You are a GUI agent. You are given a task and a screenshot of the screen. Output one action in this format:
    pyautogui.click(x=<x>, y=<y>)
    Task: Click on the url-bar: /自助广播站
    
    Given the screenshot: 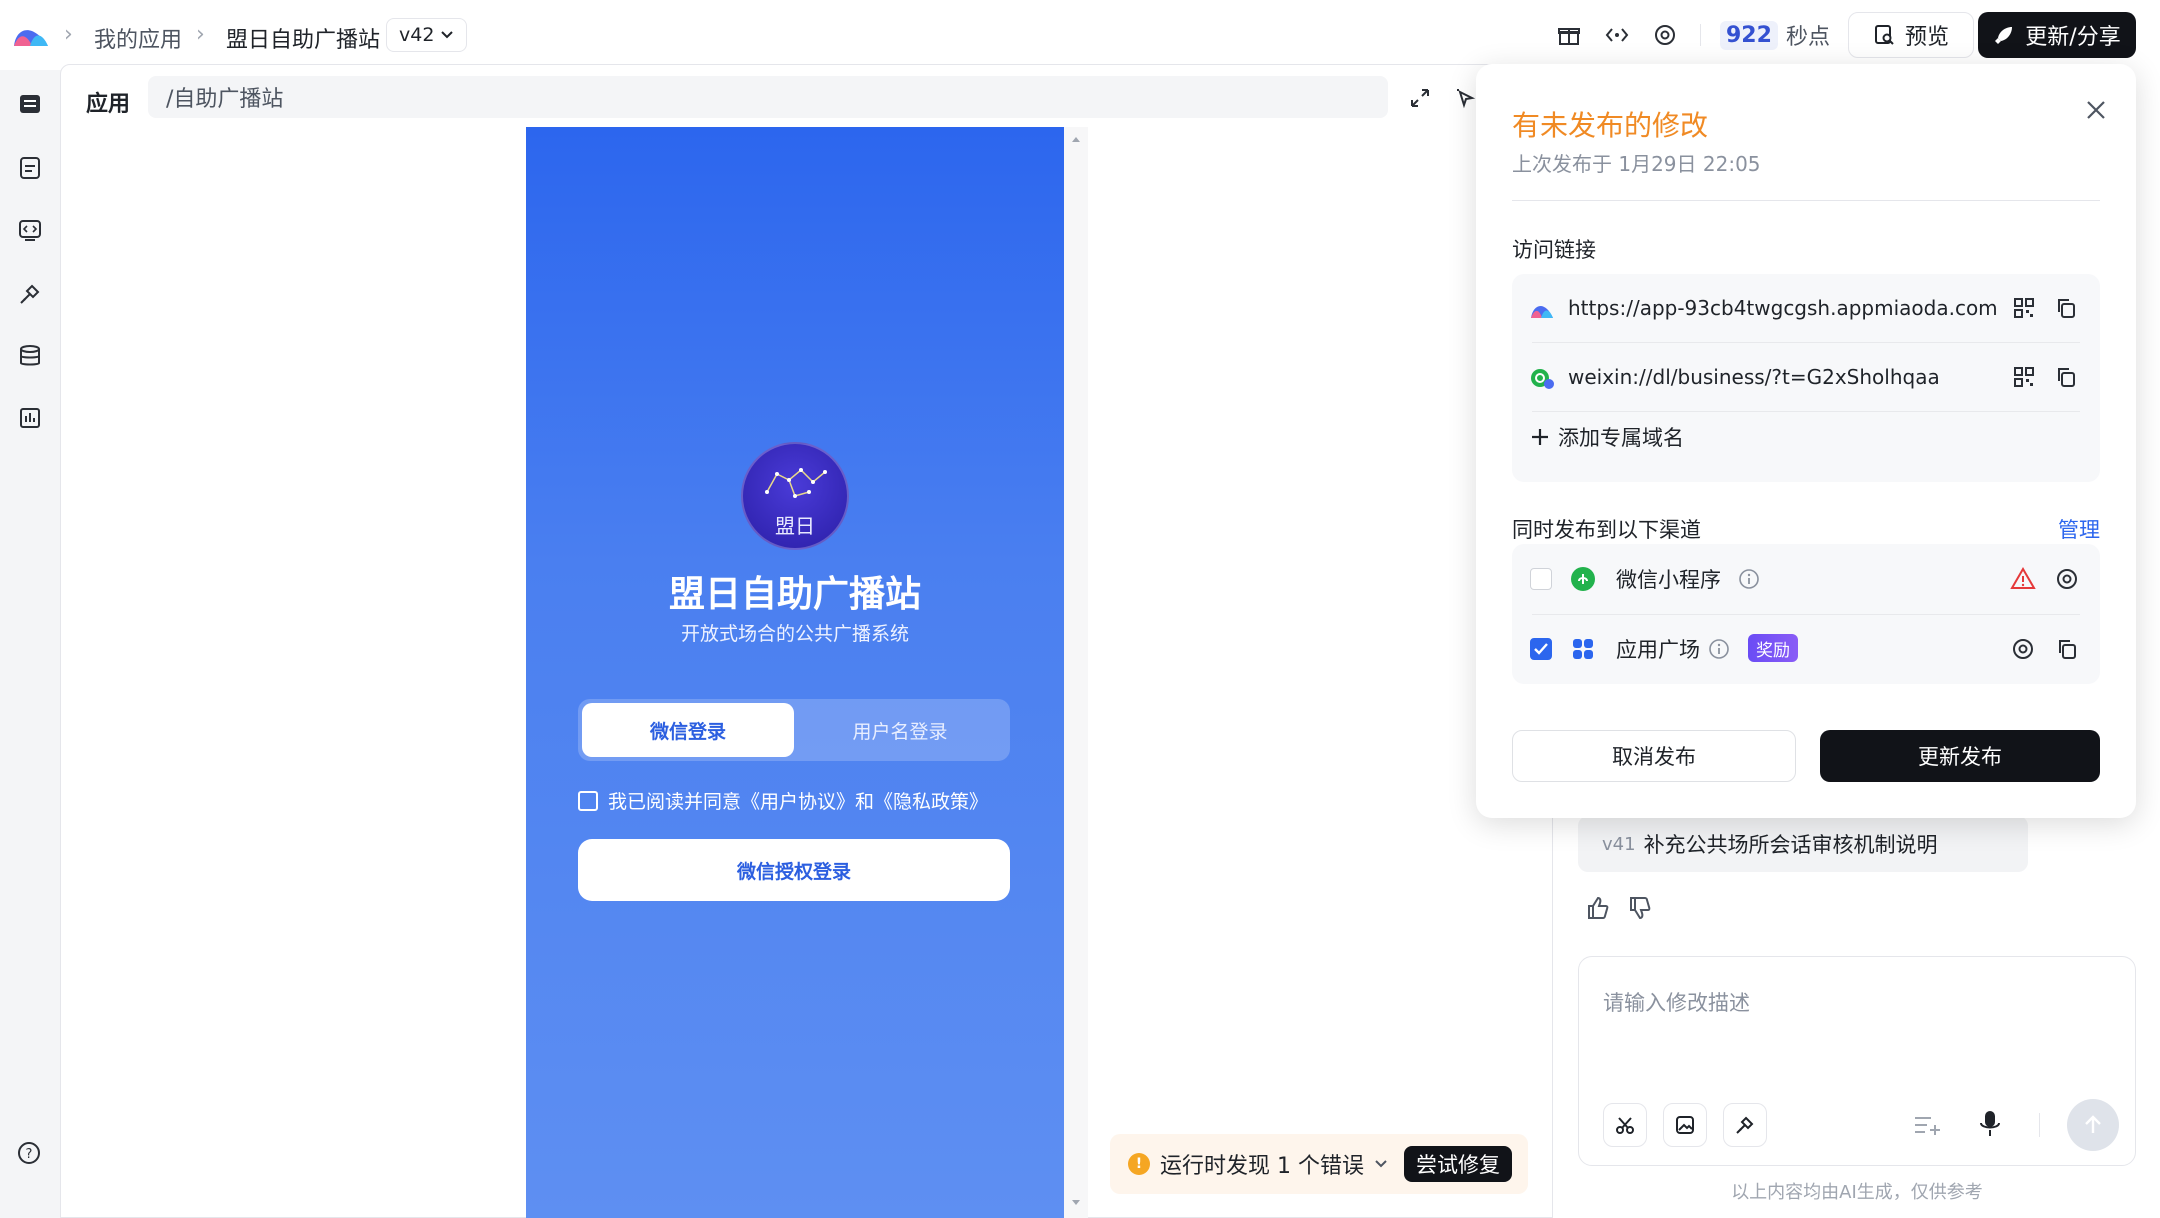 What is the action you would take?
    pyautogui.click(x=768, y=97)
    